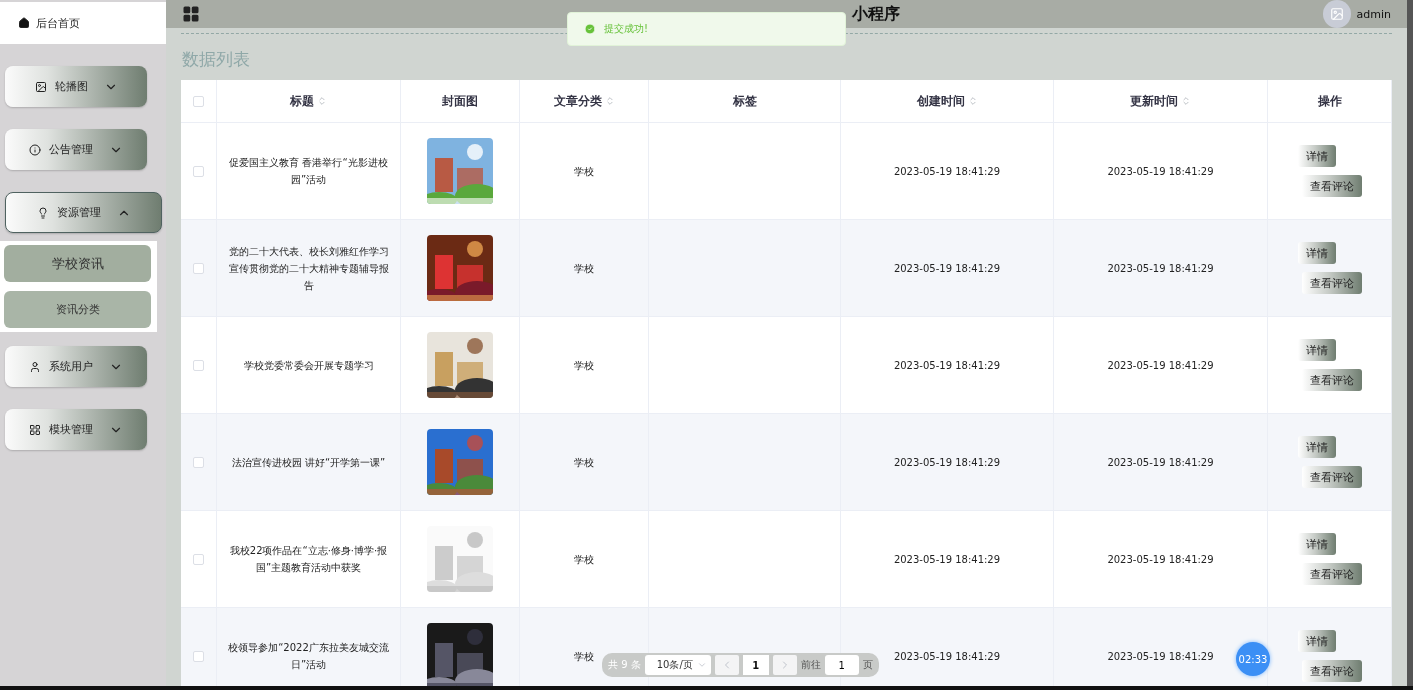 This screenshot has width=1413, height=690. I want to click on page-title: 数据列表, so click(216, 59).